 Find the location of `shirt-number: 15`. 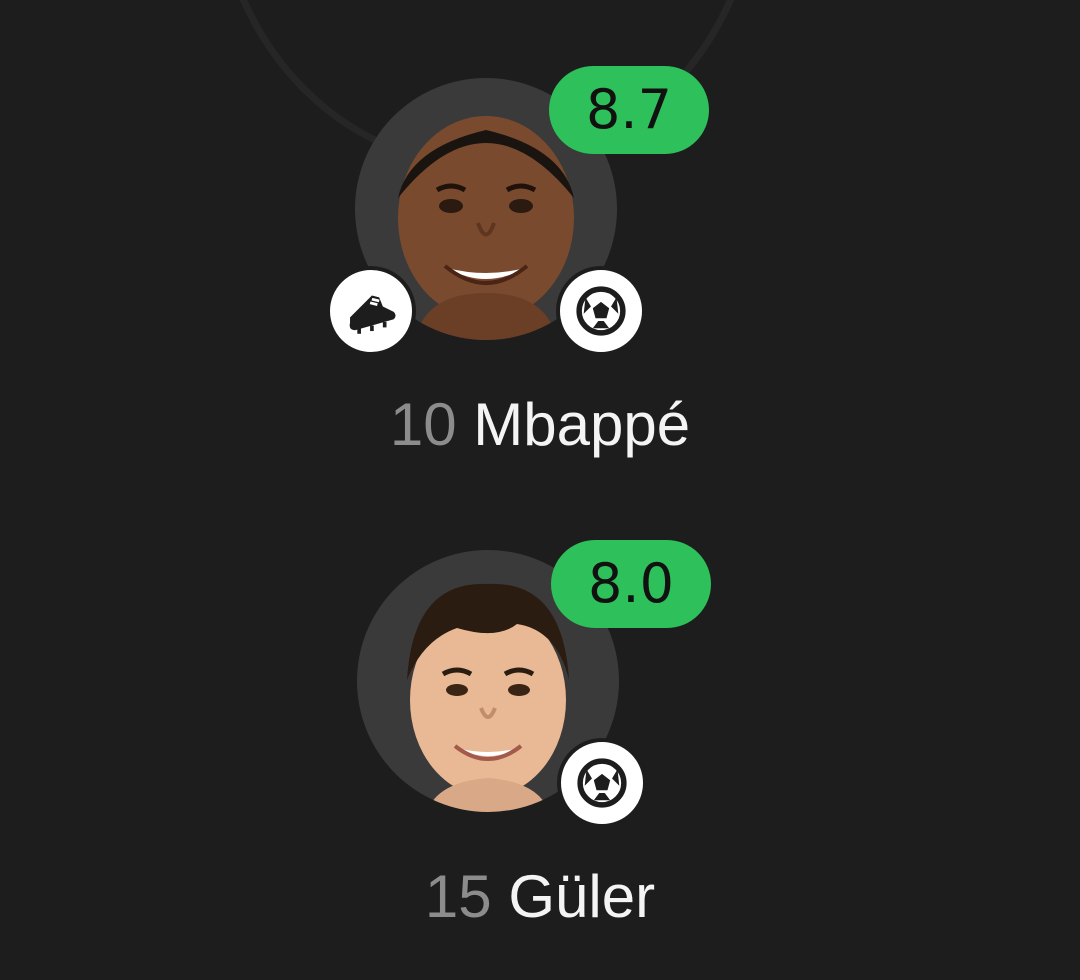

shirt-number: 15 is located at coordinates (458, 896).